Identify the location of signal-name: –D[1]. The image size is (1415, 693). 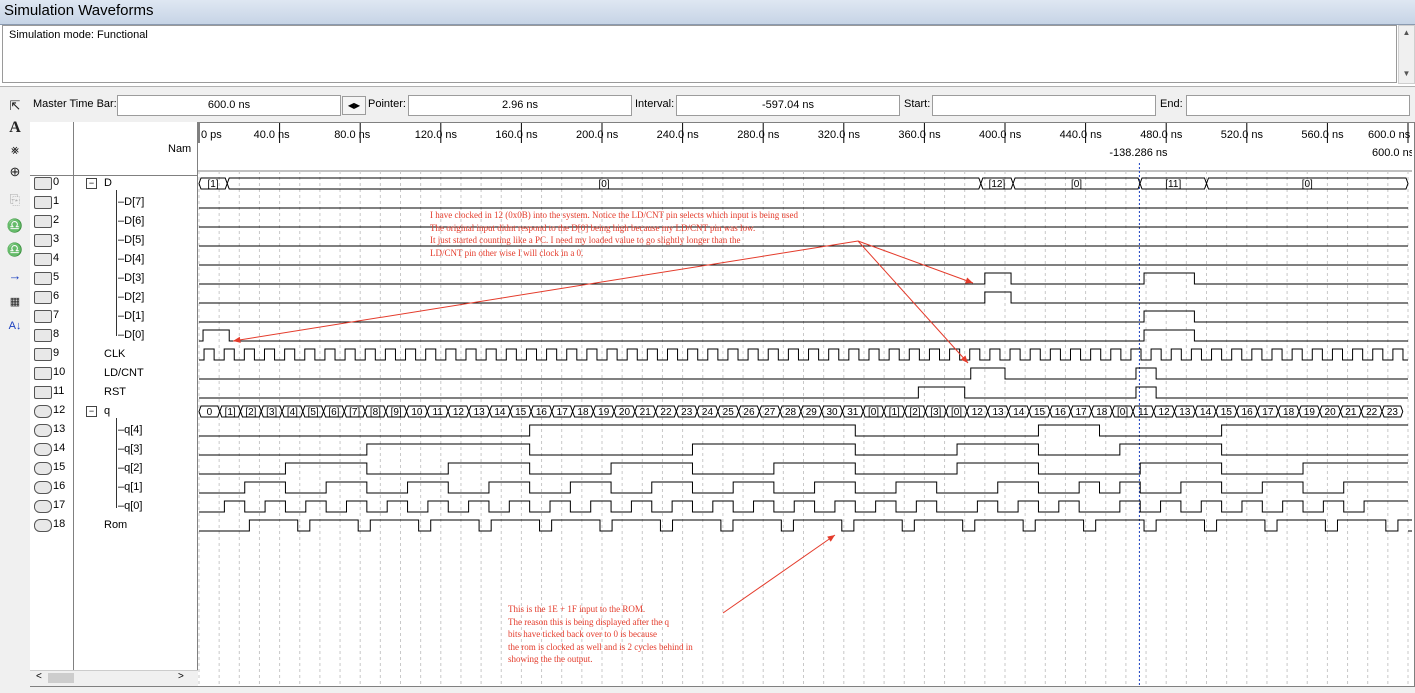
(131, 316).